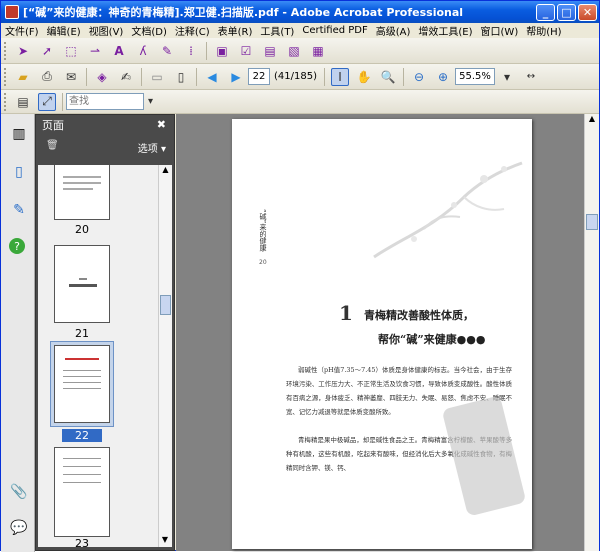  Describe the element at coordinates (64, 30) in the screenshot. I see `menu-edit: 编辑(E)` at that location.